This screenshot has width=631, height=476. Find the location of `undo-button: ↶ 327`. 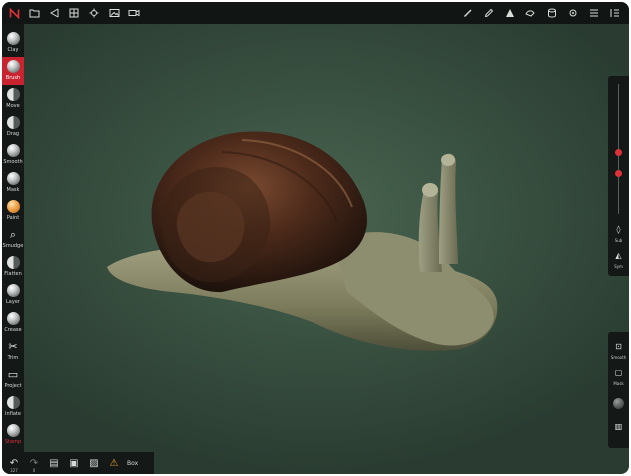

undo-button: ↶ 327 is located at coordinates (14, 463).